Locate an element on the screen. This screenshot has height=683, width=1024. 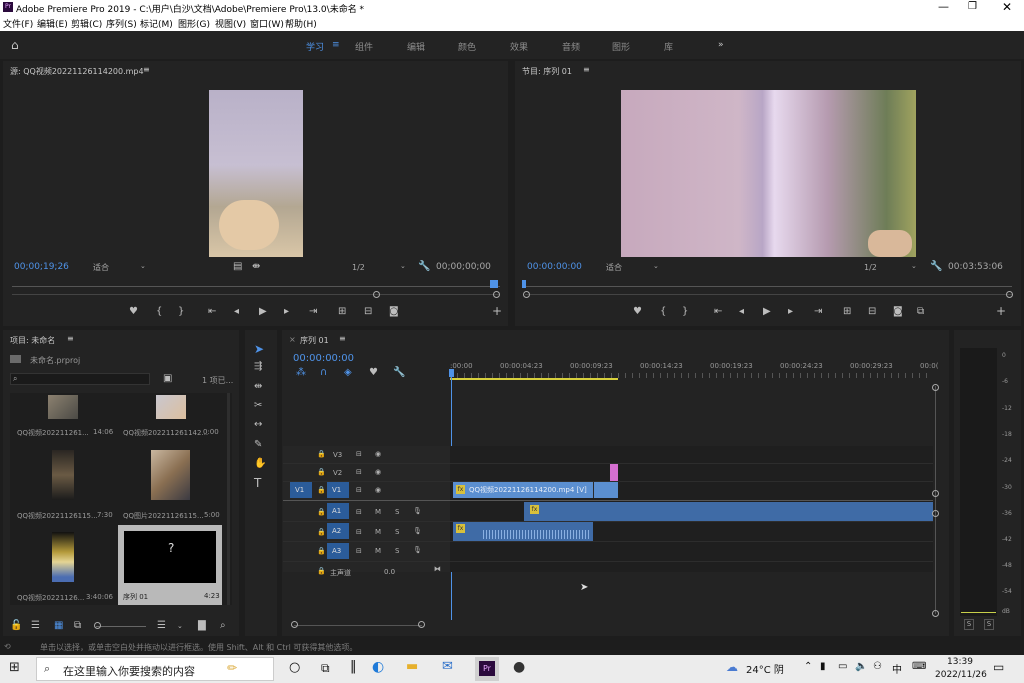
vertical-scrollbar is located at coordinates (935, 500).